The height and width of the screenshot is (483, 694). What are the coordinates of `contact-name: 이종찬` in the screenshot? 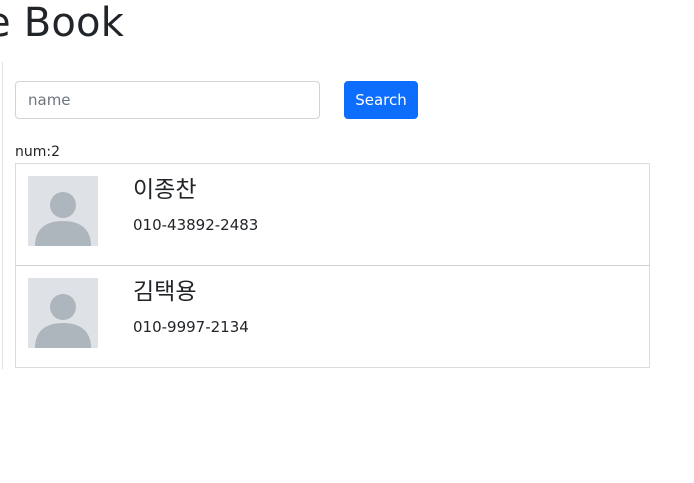 It's located at (165, 190).